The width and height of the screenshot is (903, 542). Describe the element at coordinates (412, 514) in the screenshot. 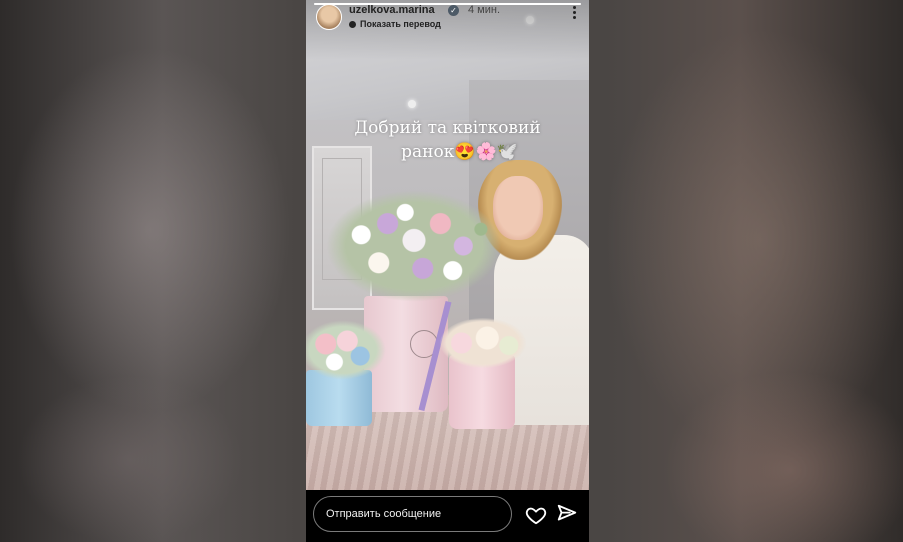

I see `send-message-input` at that location.